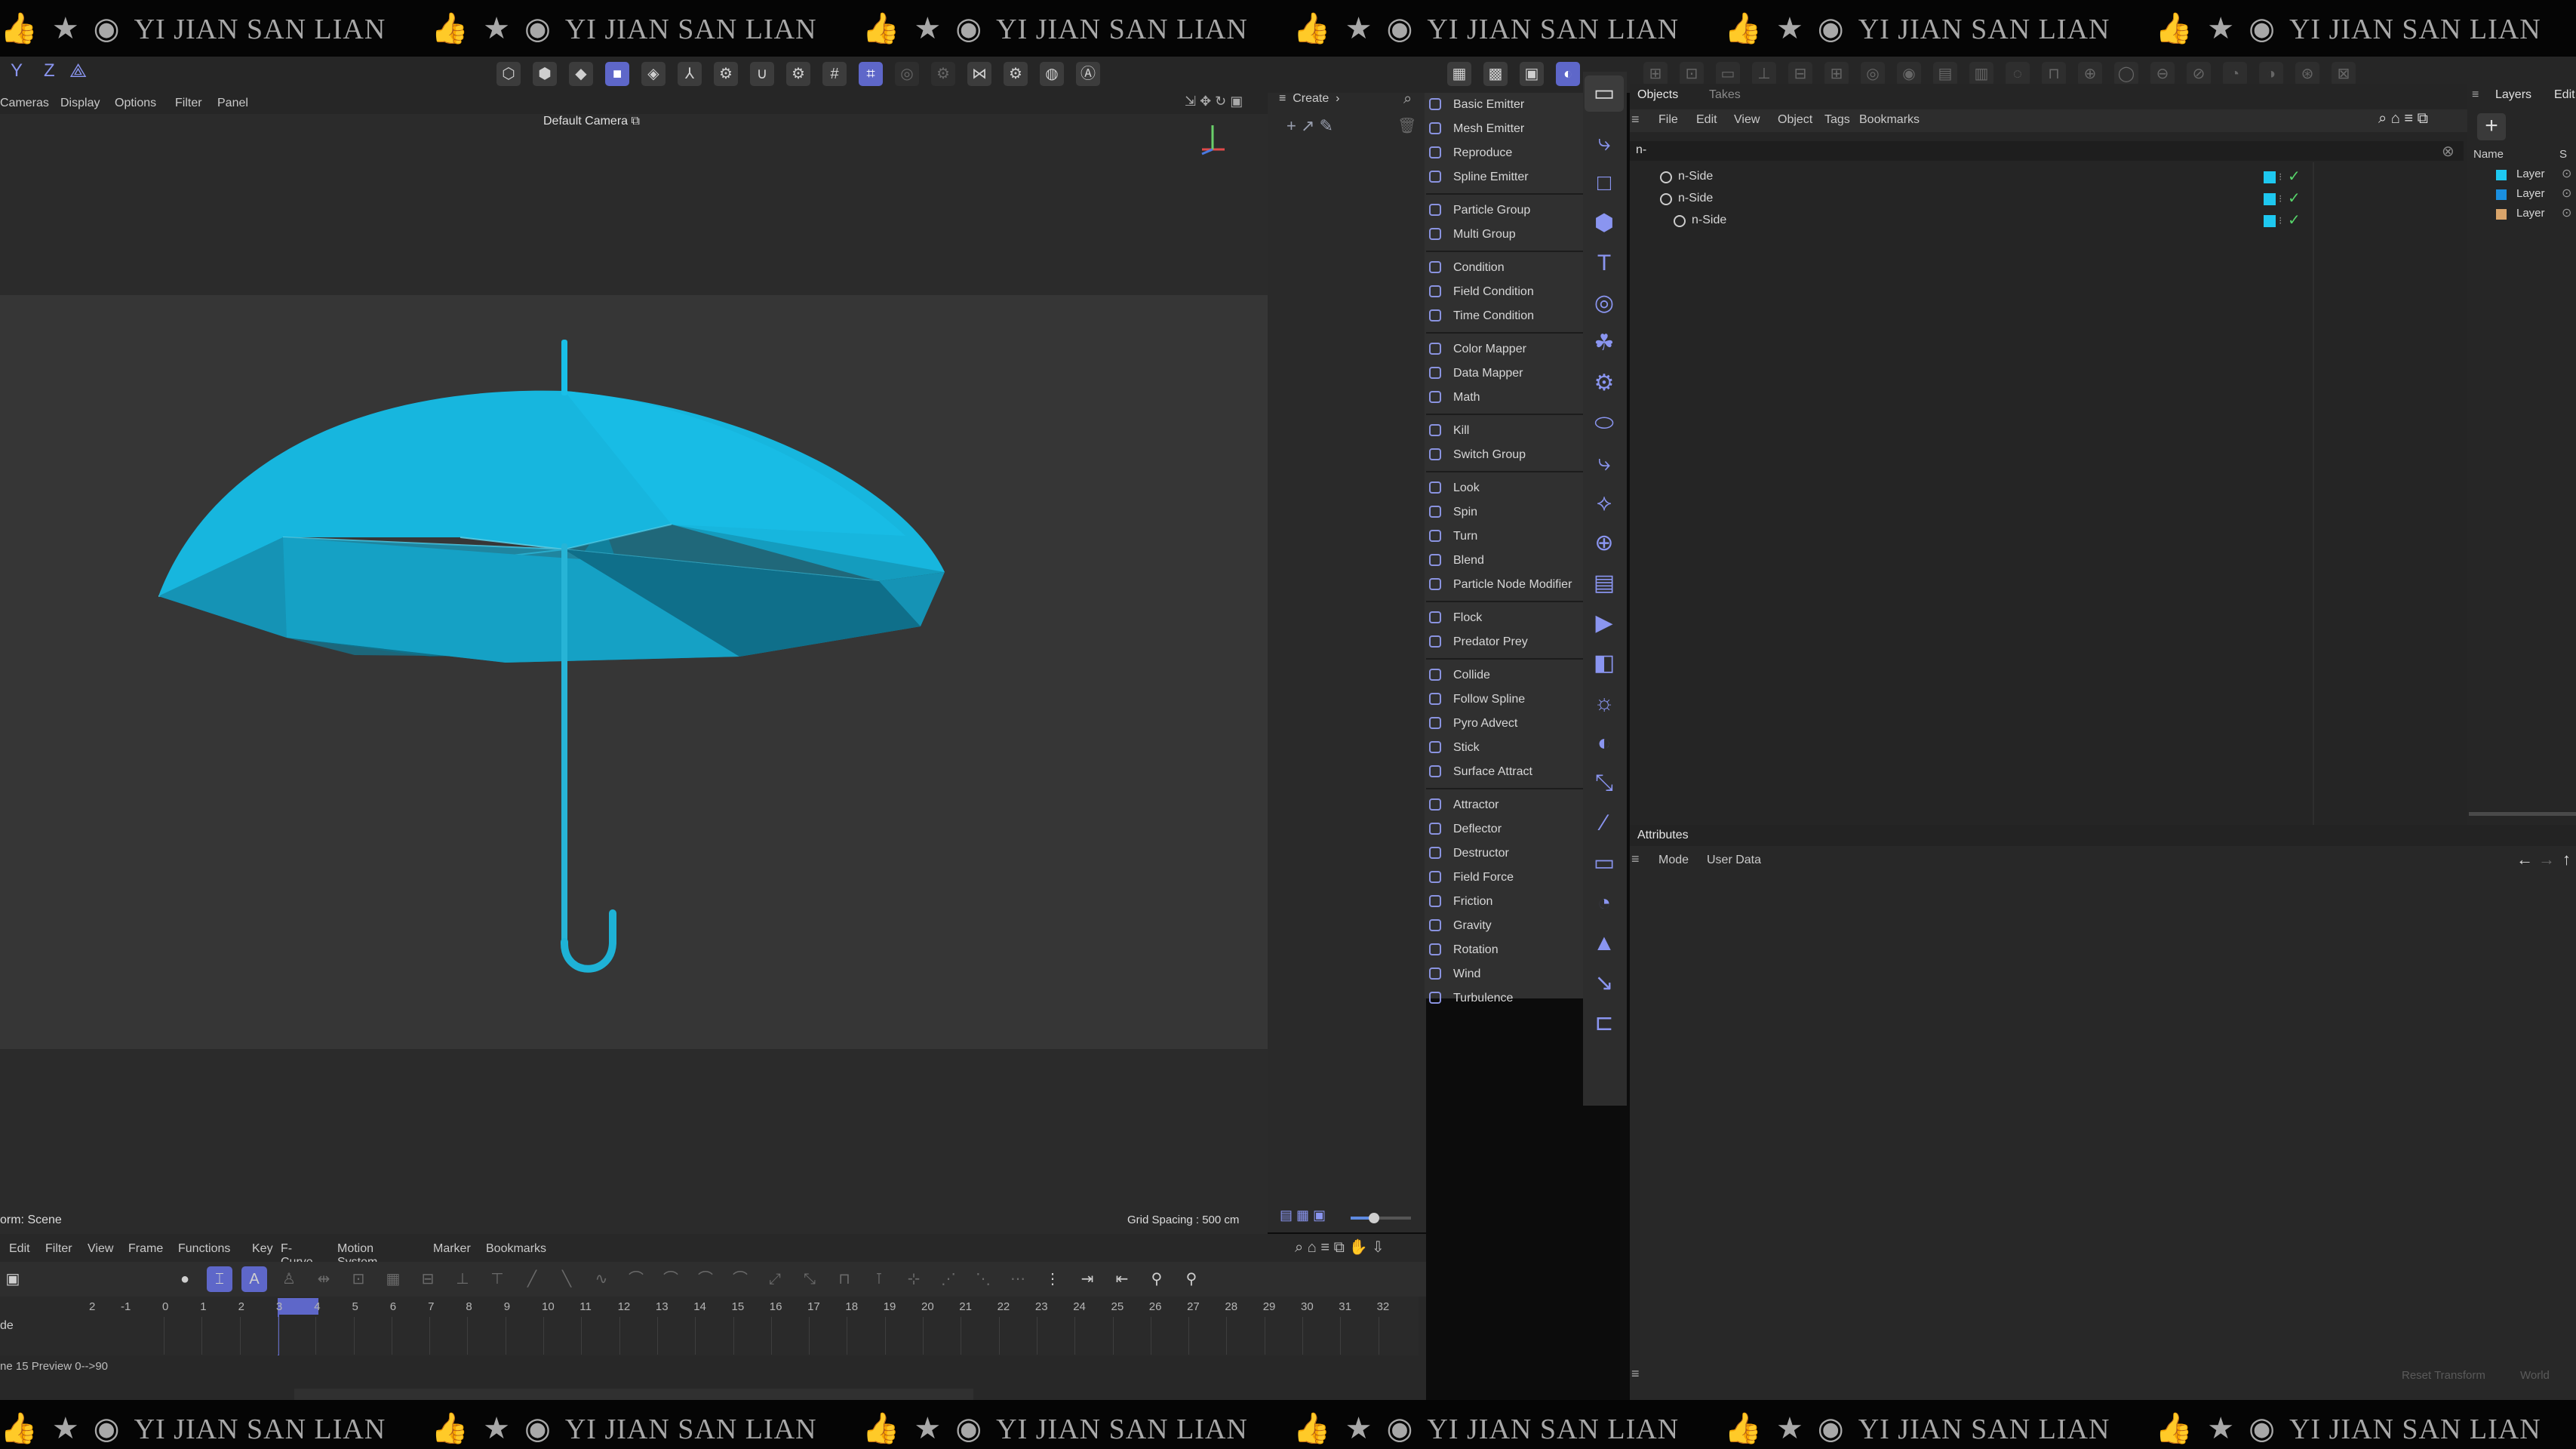 The image size is (2576, 1449). Describe the element at coordinates (1604, 663) in the screenshot. I see `light-icon: ◧` at that location.